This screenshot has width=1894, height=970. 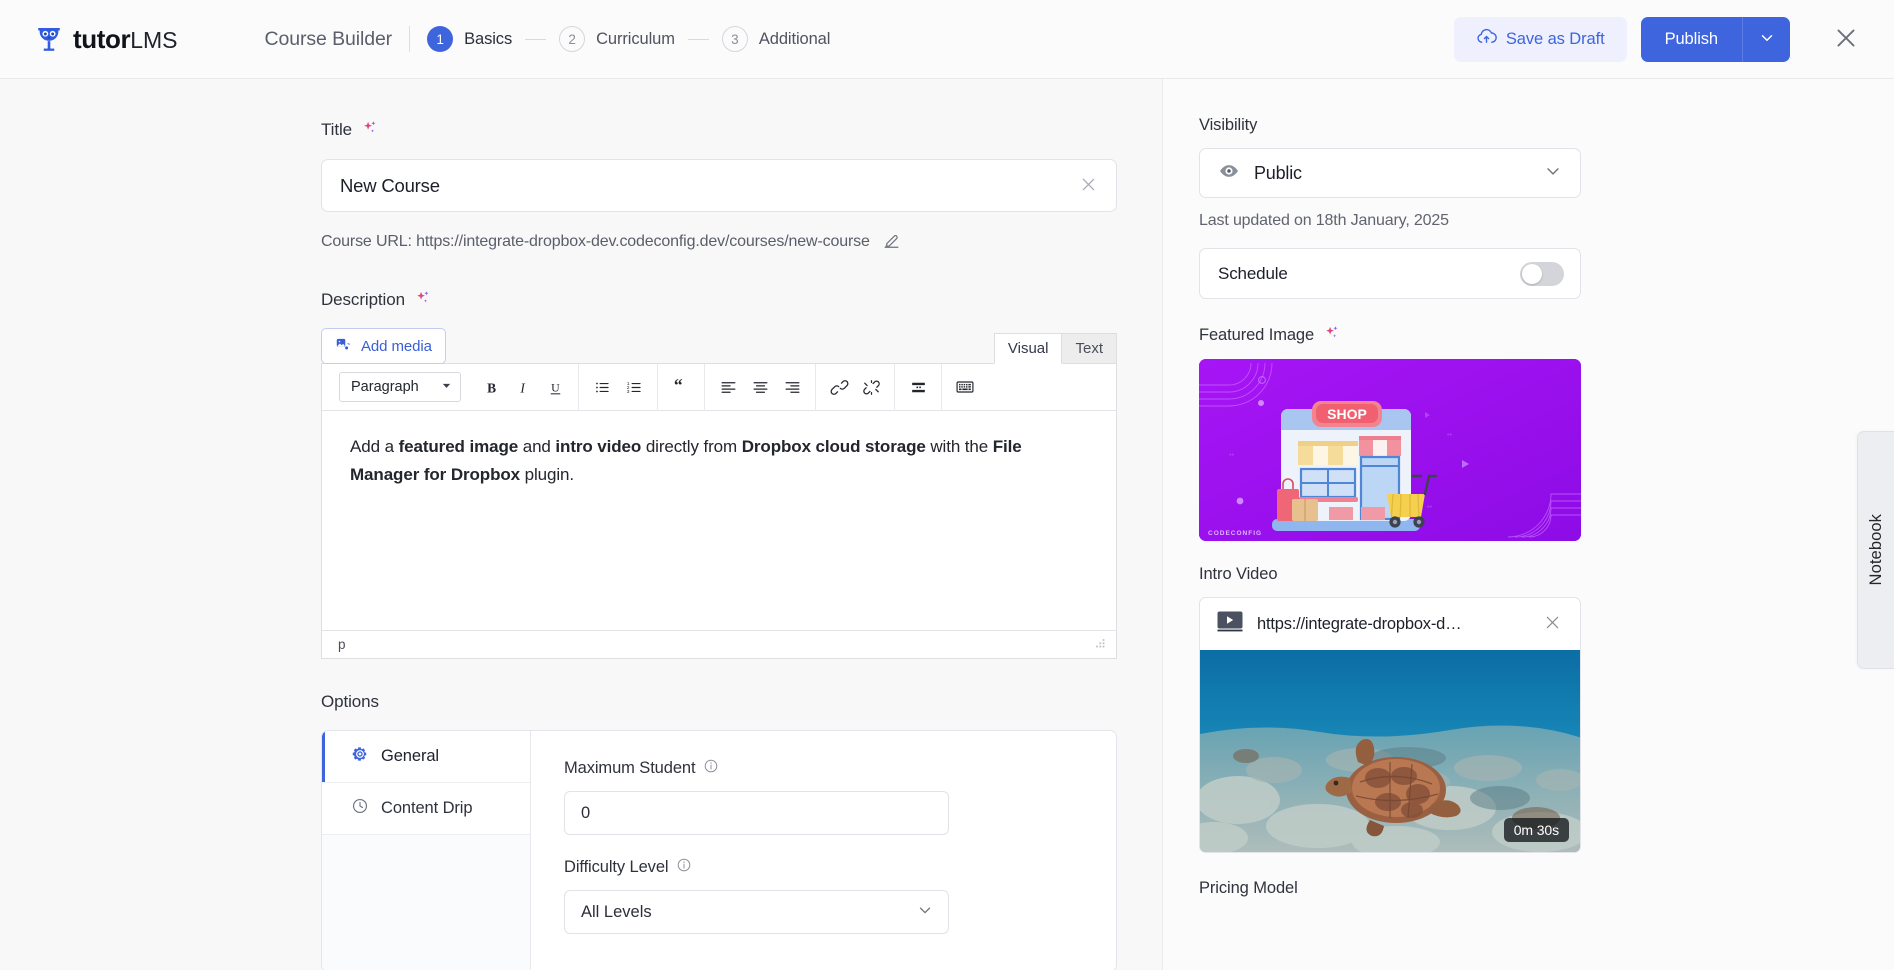 I want to click on eye-icon, so click(x=1229, y=173).